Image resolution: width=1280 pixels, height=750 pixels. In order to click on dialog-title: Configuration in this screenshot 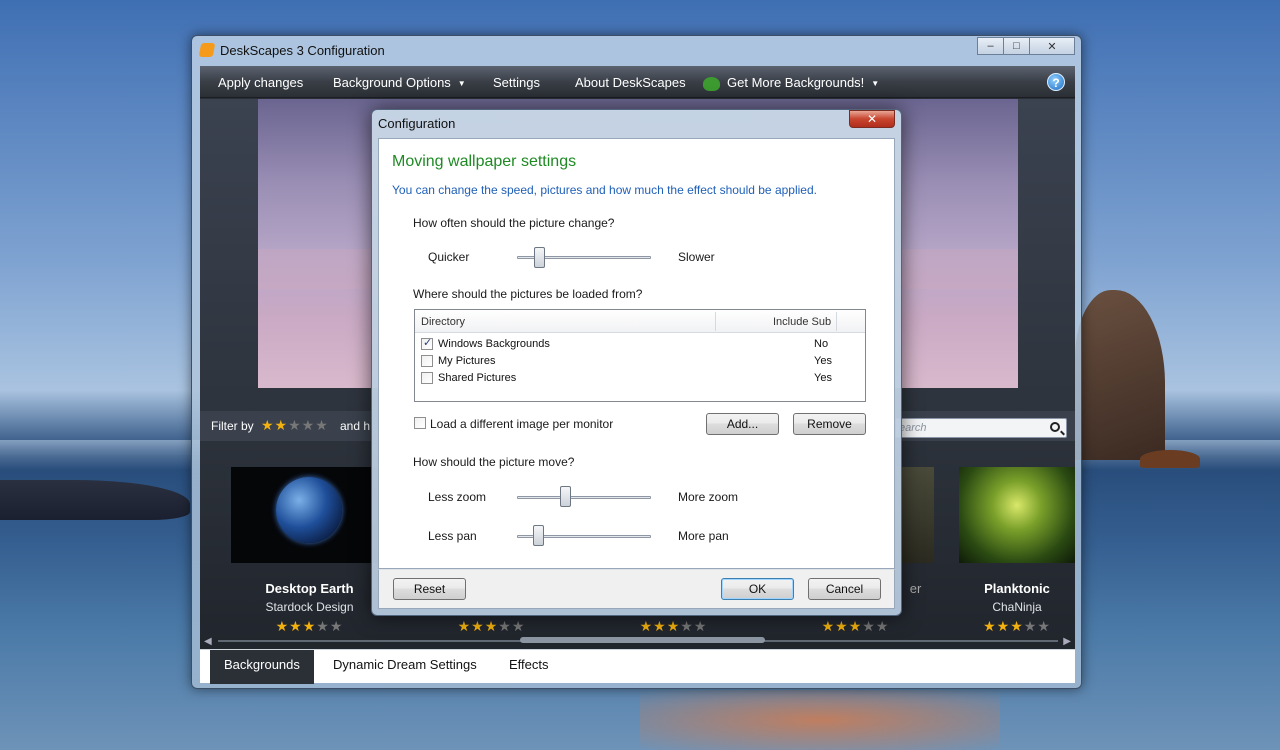, I will do `click(417, 123)`.